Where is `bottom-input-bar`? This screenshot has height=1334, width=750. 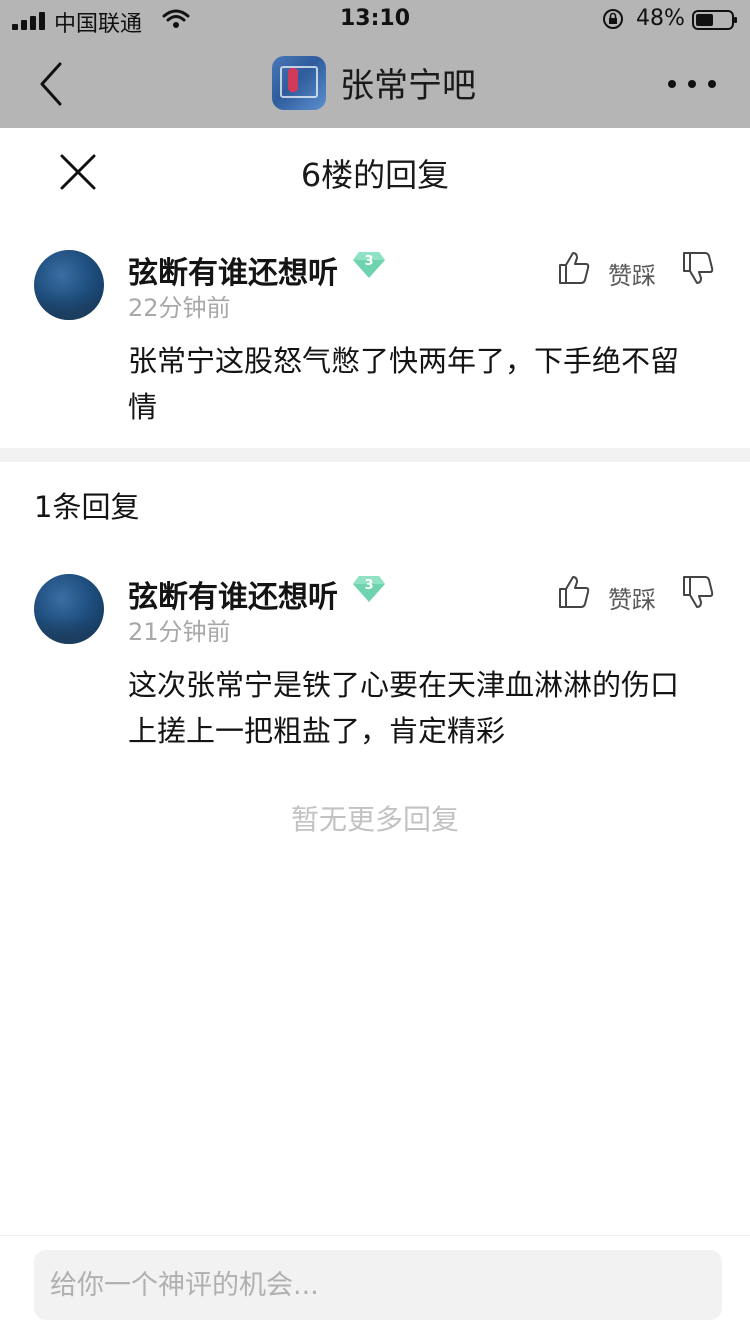
bottom-input-bar is located at coordinates (375, 1285).